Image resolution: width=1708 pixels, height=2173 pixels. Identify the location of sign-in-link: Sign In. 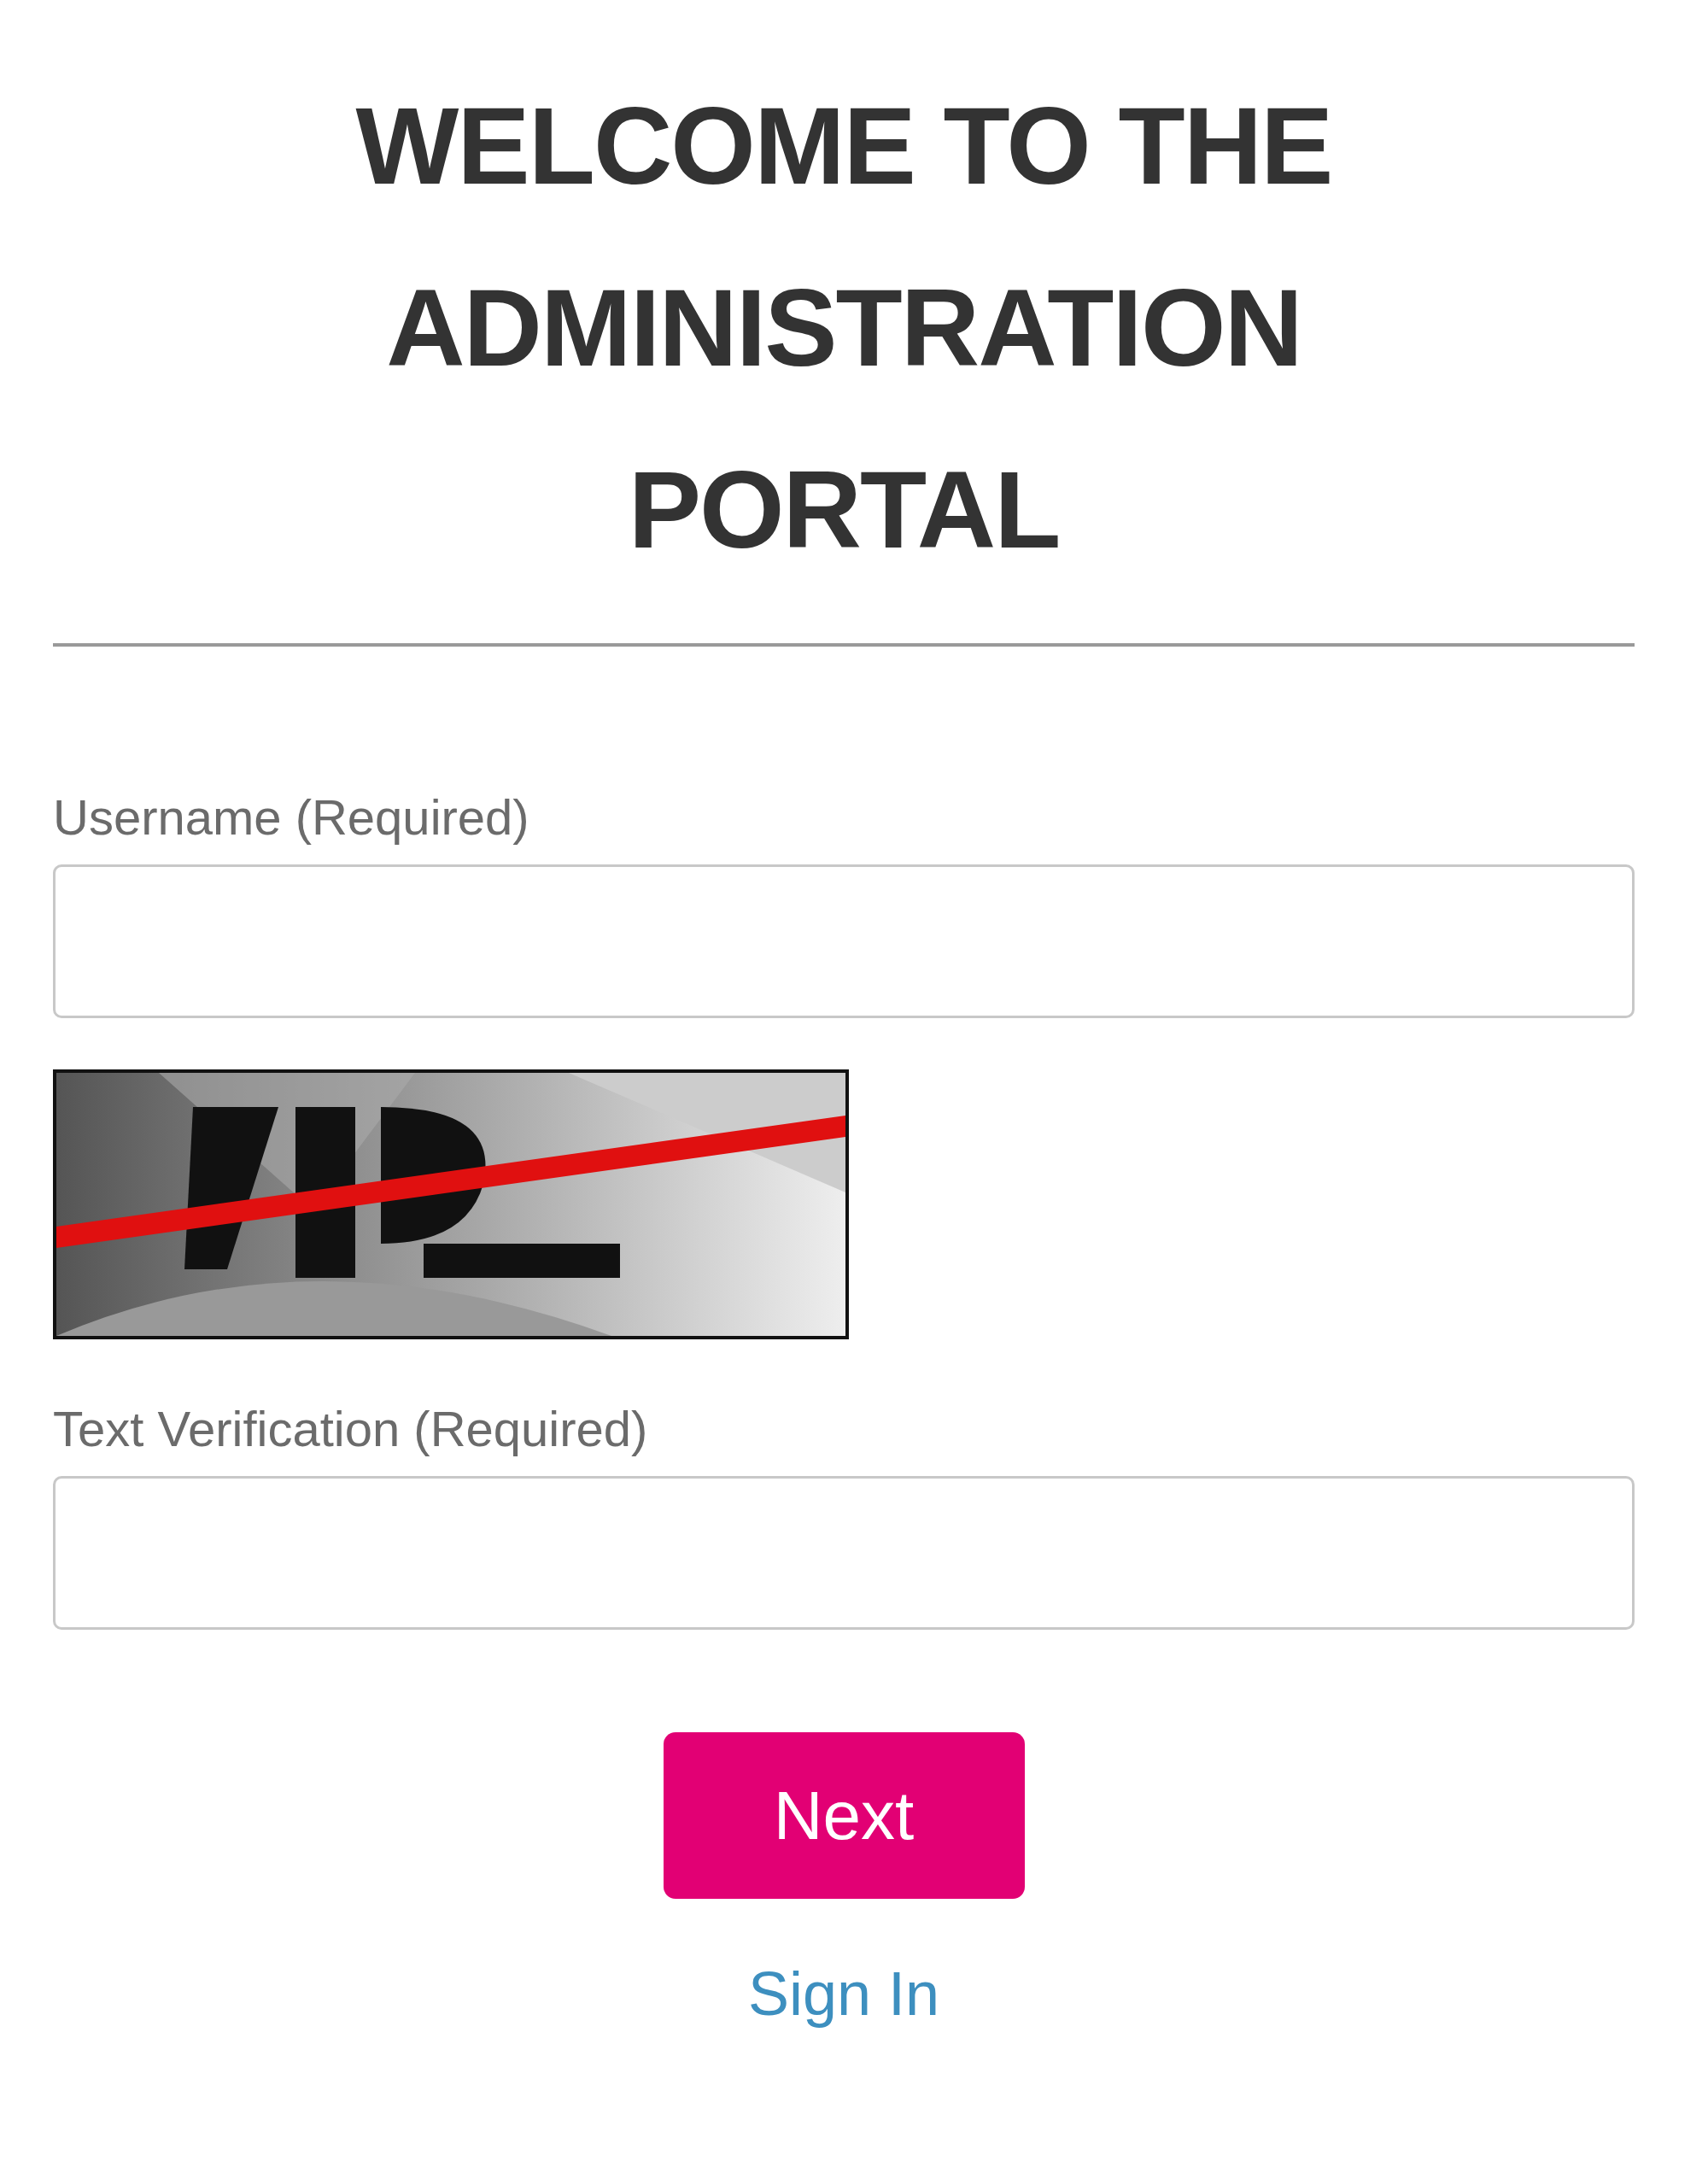
(843, 1994).